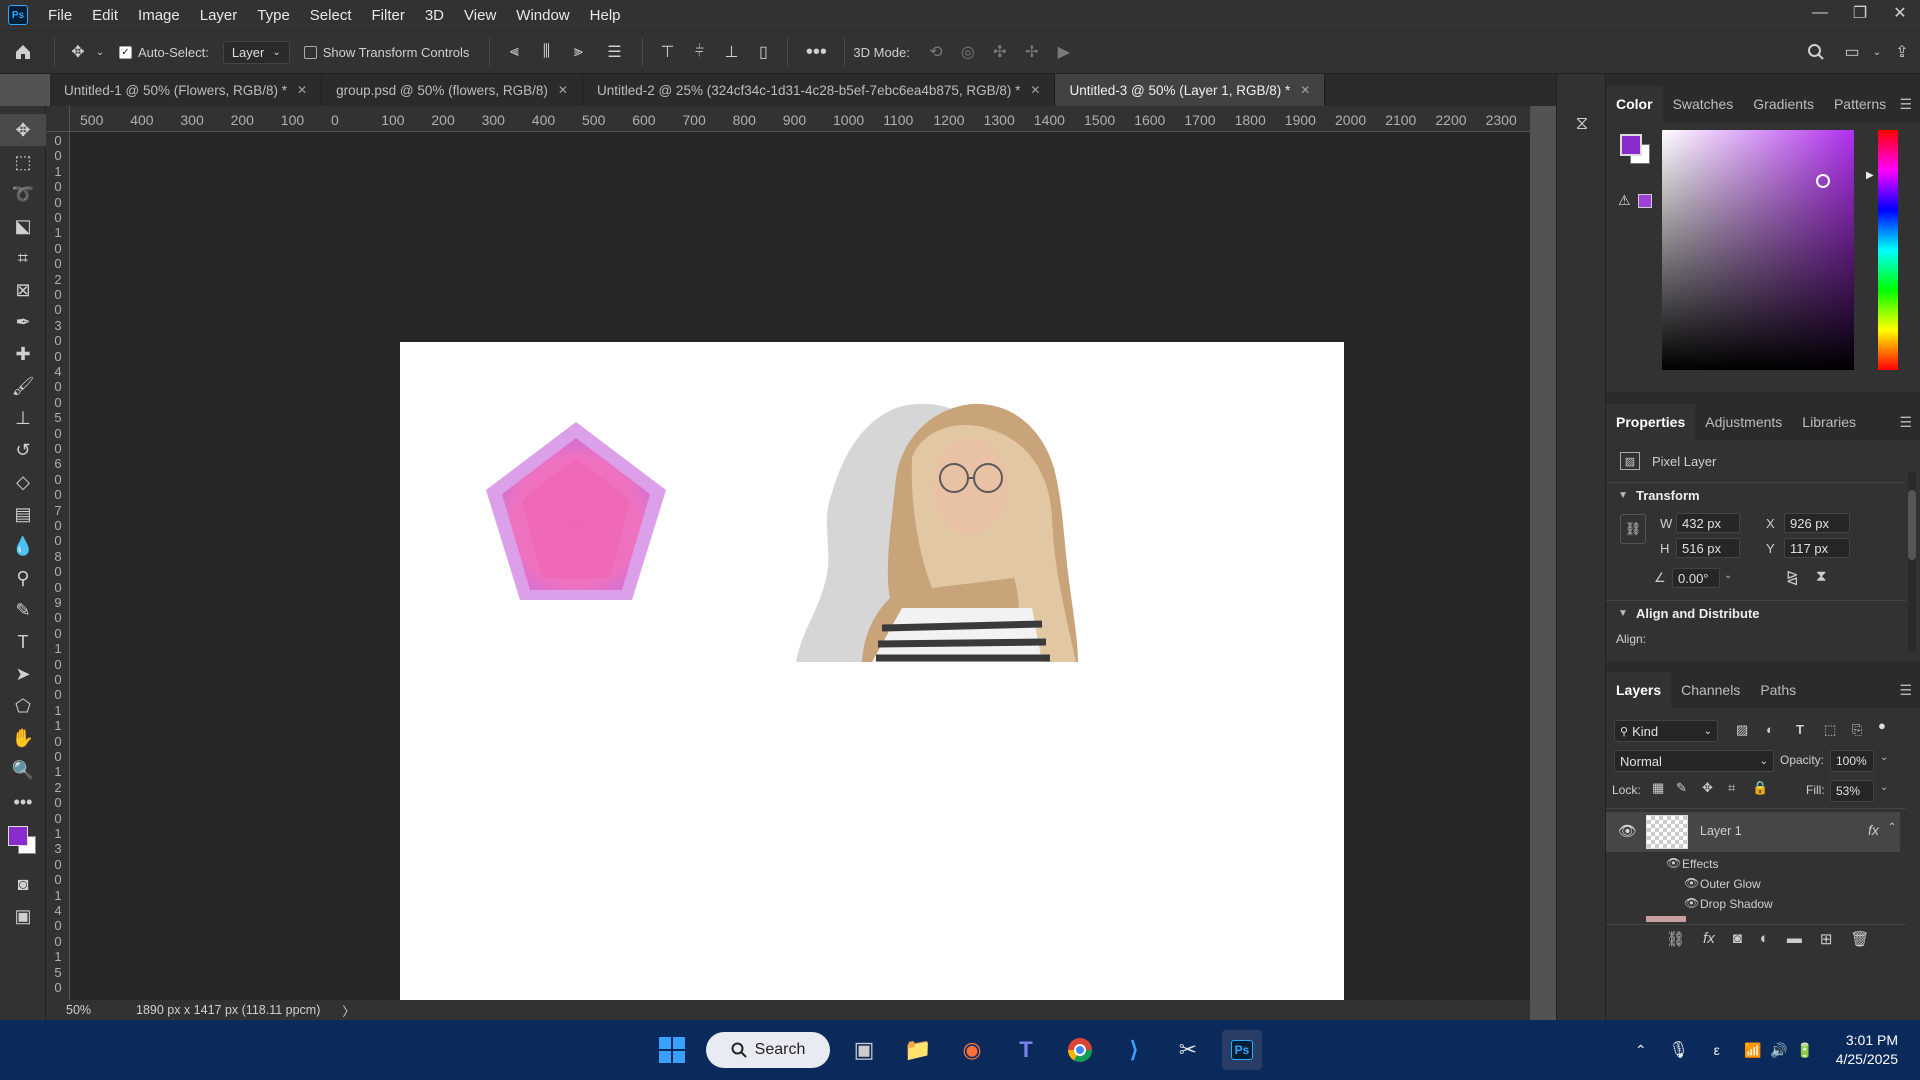  Describe the element at coordinates (1305, 90) in the screenshot. I see `close-icon: ✕` at that location.